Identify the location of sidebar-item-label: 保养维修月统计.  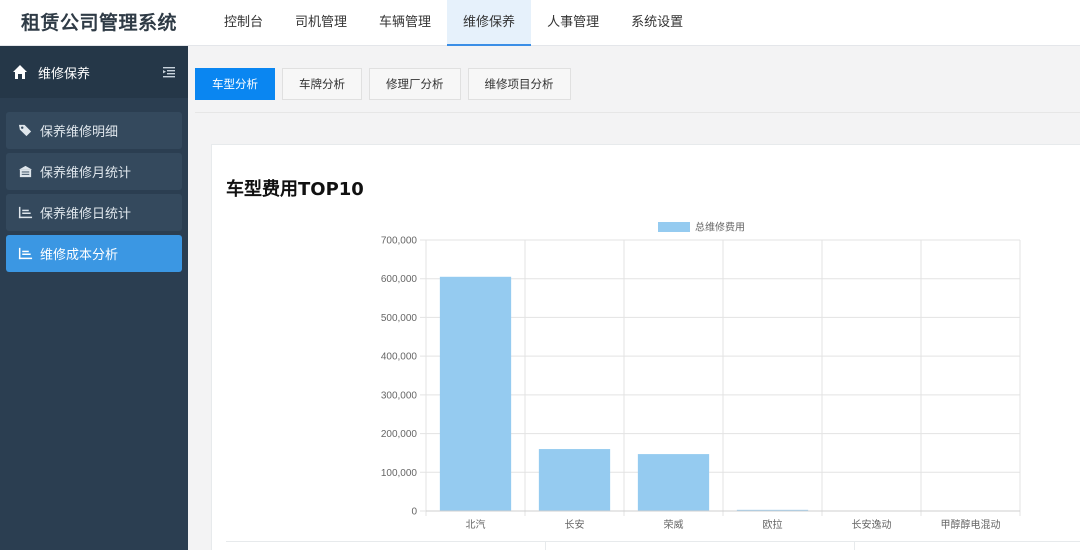
(86, 173).